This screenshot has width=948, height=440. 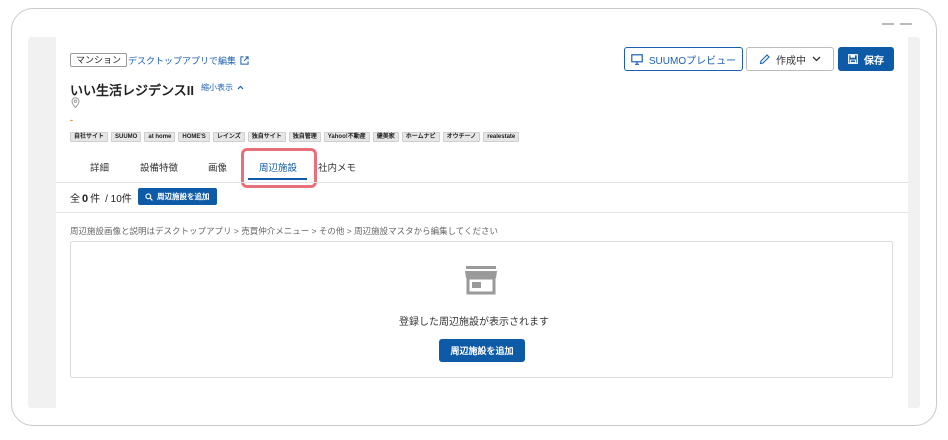 What do you see at coordinates (482, 182) in the screenshot?
I see `tabs-divider` at bounding box center [482, 182].